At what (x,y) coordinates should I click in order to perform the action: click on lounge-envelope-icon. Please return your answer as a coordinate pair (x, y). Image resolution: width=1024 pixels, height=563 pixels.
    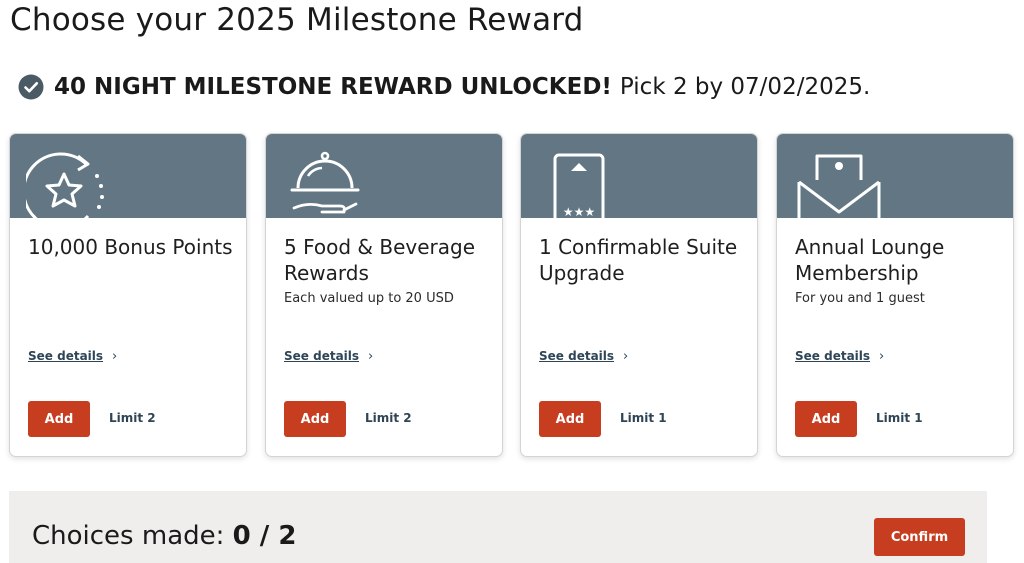
    Looking at the image, I should click on (839, 186).